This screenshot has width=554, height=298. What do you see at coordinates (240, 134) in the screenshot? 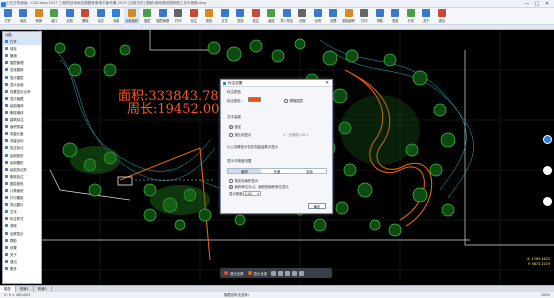
I see `by-scale-option: 按比例显示` at bounding box center [240, 134].